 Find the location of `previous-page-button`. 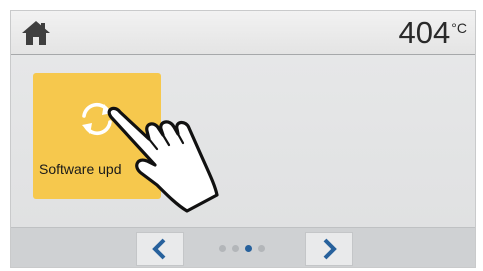

previous-page-button is located at coordinates (160, 249).